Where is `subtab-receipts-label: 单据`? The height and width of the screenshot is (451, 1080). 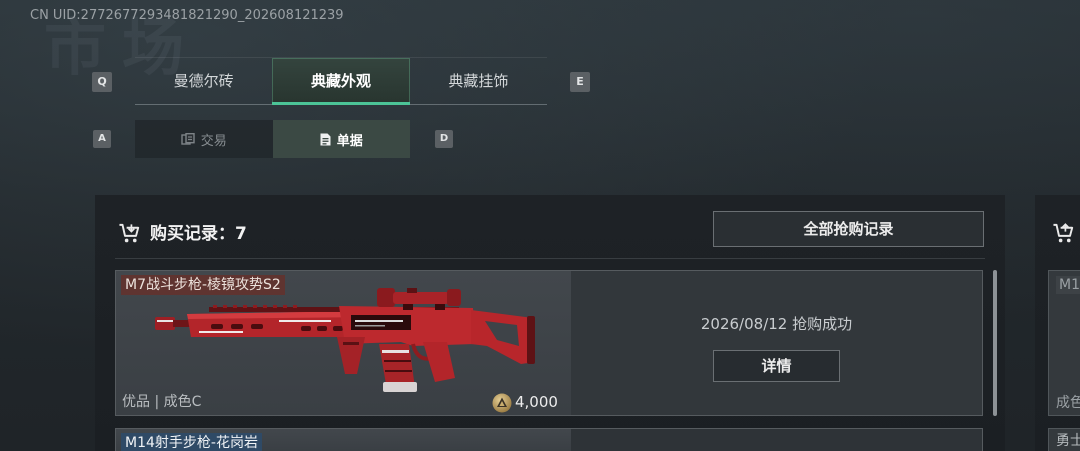 subtab-receipts-label: 单据 is located at coordinates (349, 141).